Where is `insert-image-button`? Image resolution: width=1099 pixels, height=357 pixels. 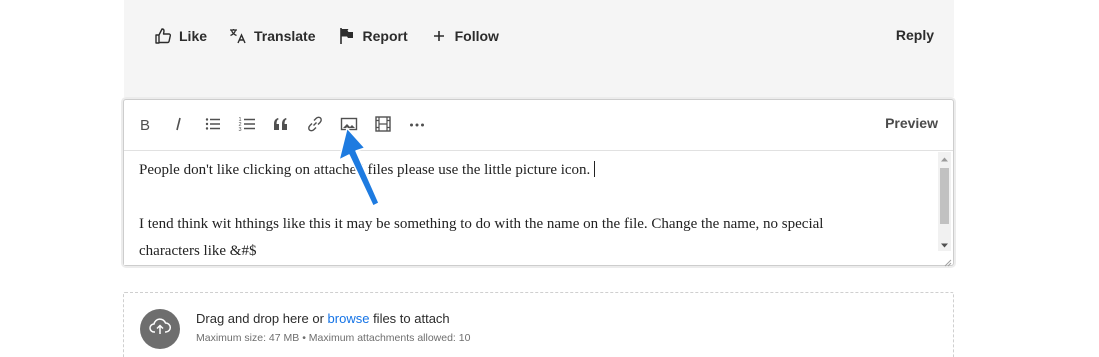
insert-image-button is located at coordinates (349, 124).